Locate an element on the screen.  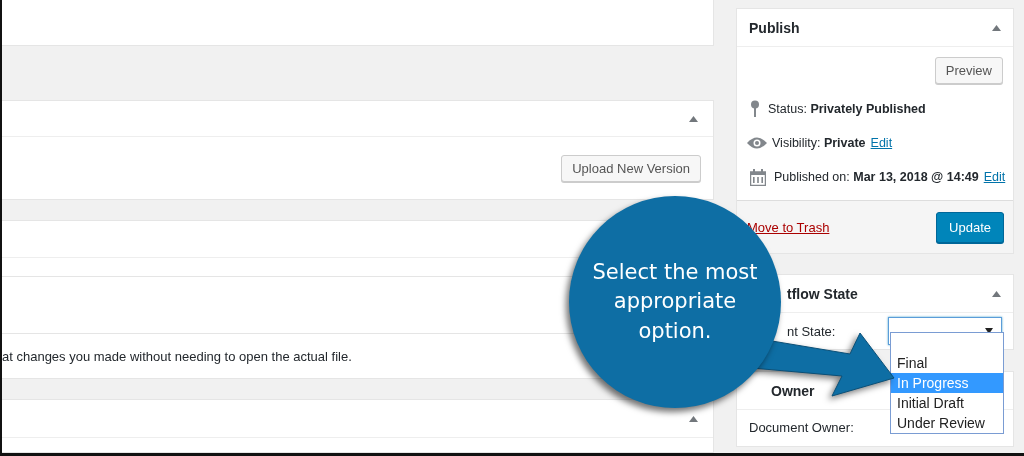
calendar-icon is located at coordinates (758, 177).